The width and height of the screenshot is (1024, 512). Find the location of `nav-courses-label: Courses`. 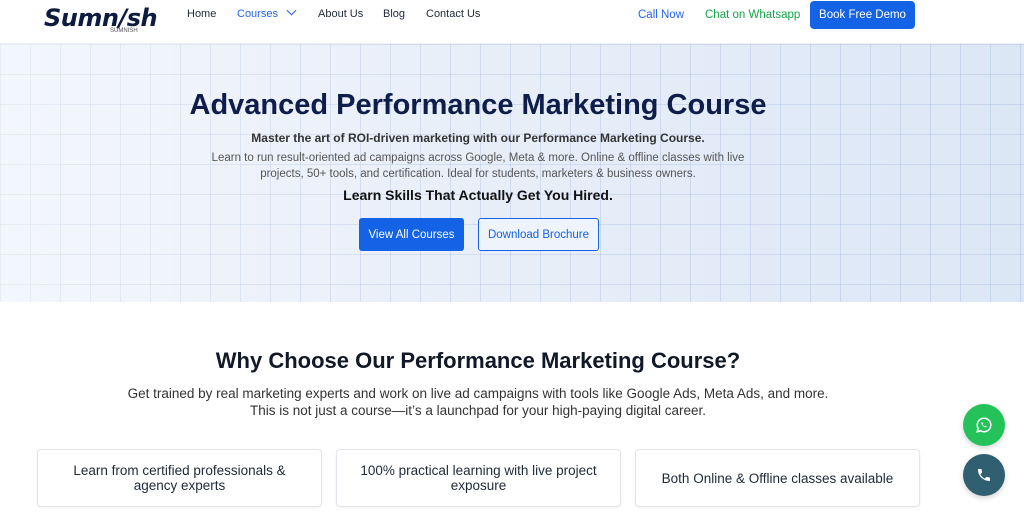

nav-courses-label: Courses is located at coordinates (257, 14).